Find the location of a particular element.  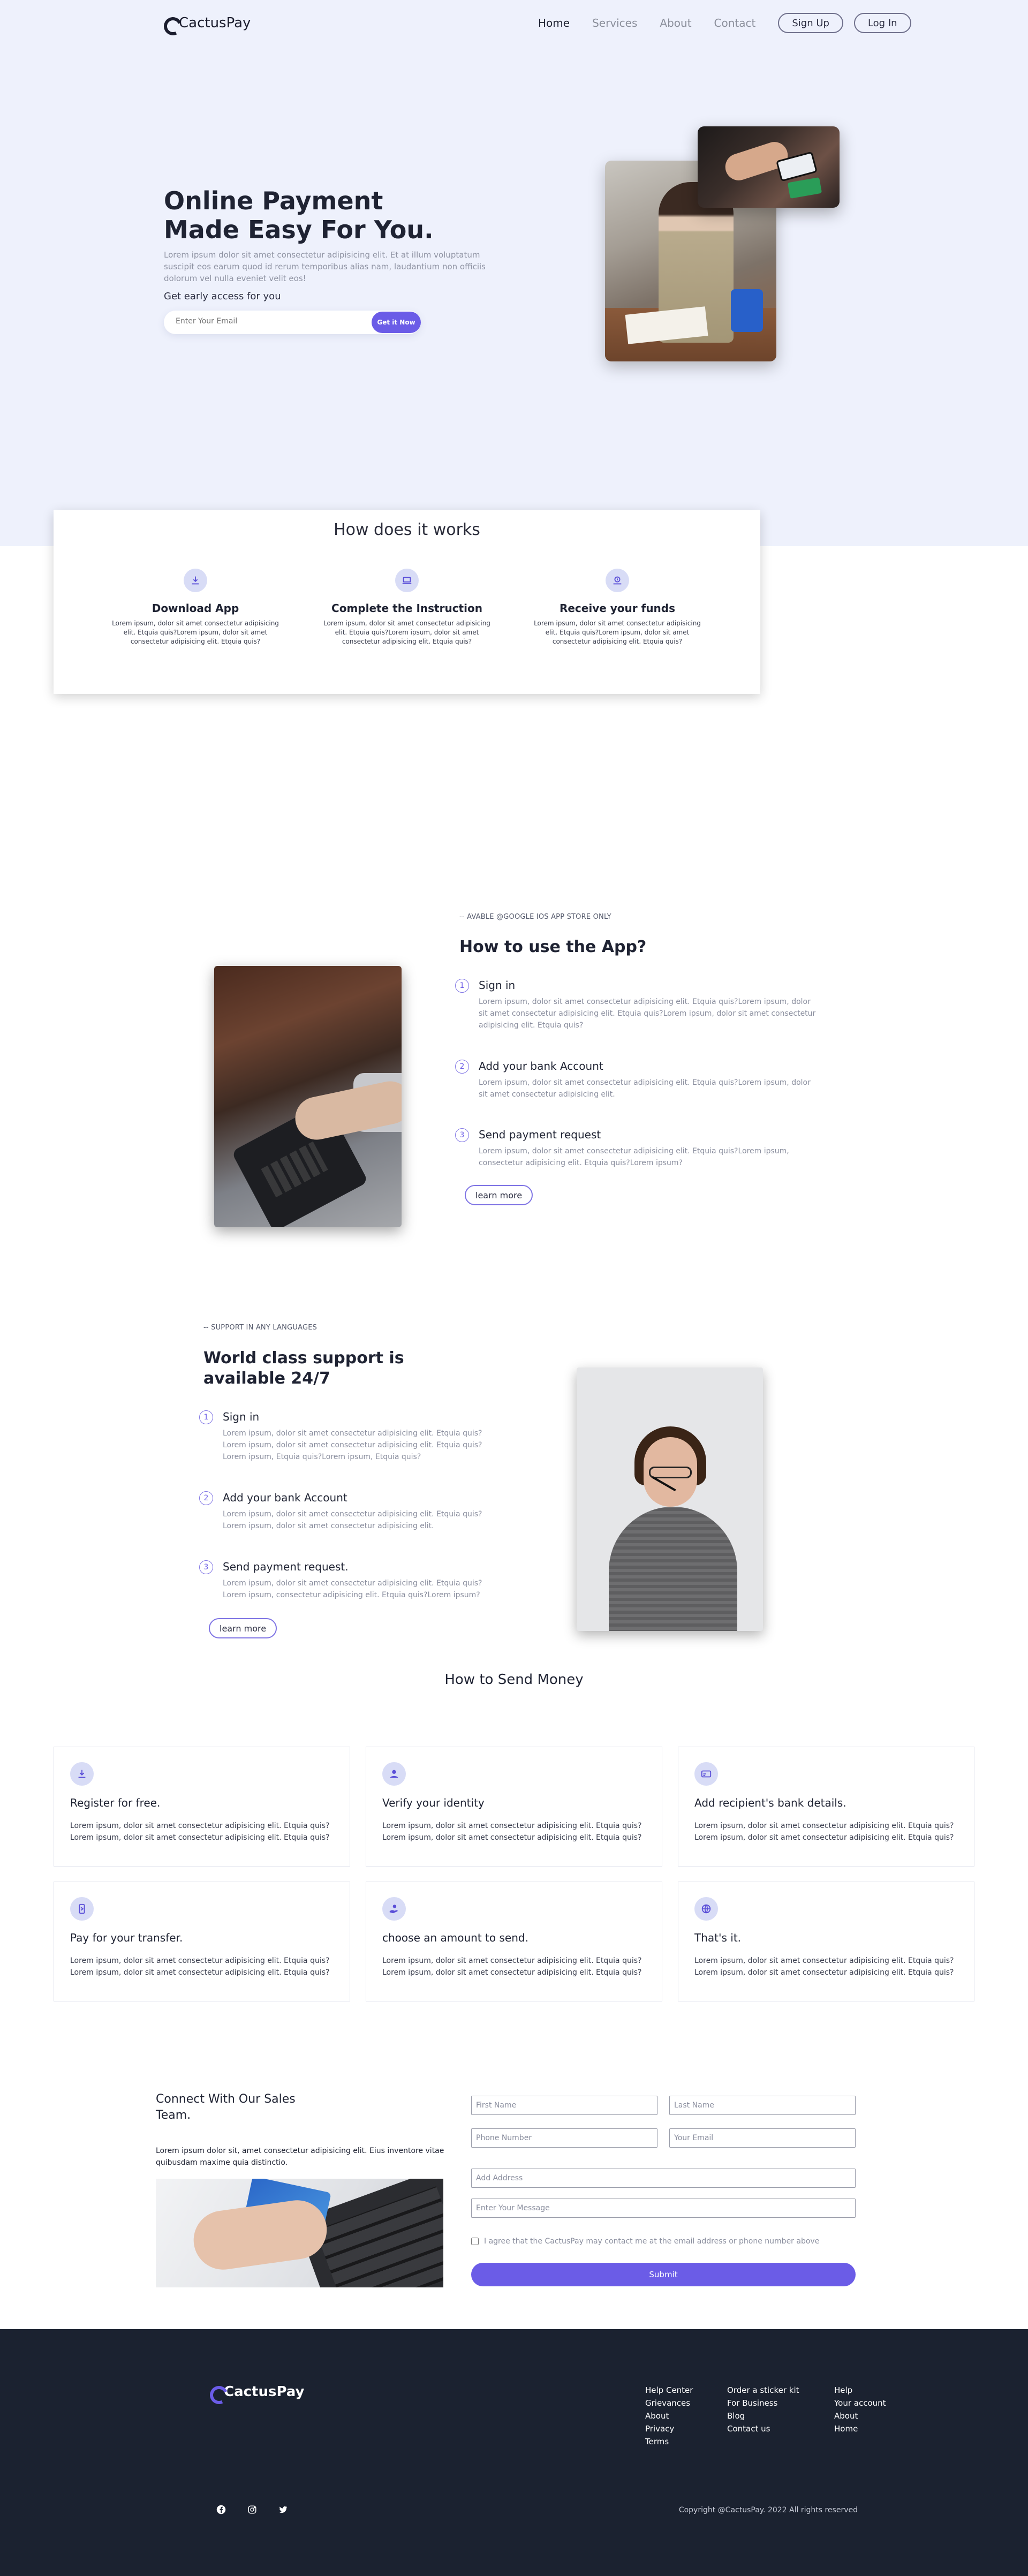

hero-subtitle: Get early access for you is located at coordinates (222, 296).